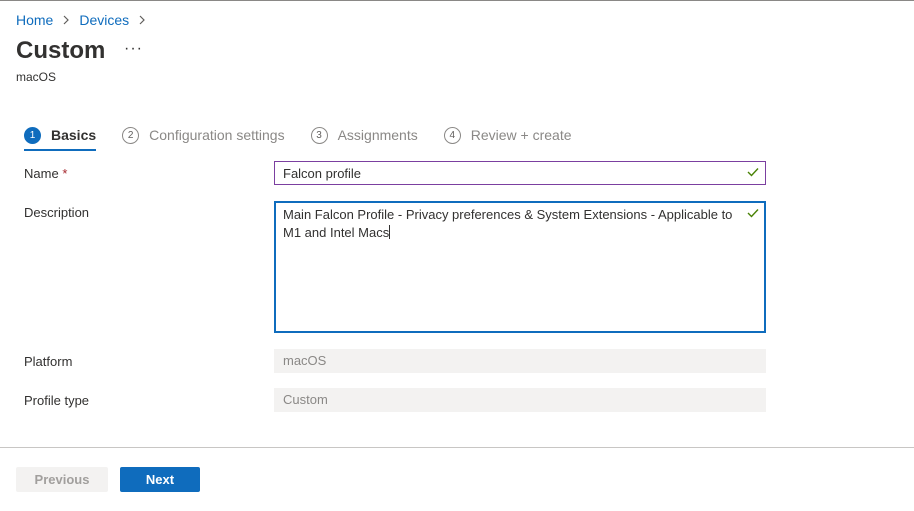 Image resolution: width=914 pixels, height=511 pixels. What do you see at coordinates (217, 135) in the screenshot?
I see `step-label: Configuration settings` at bounding box center [217, 135].